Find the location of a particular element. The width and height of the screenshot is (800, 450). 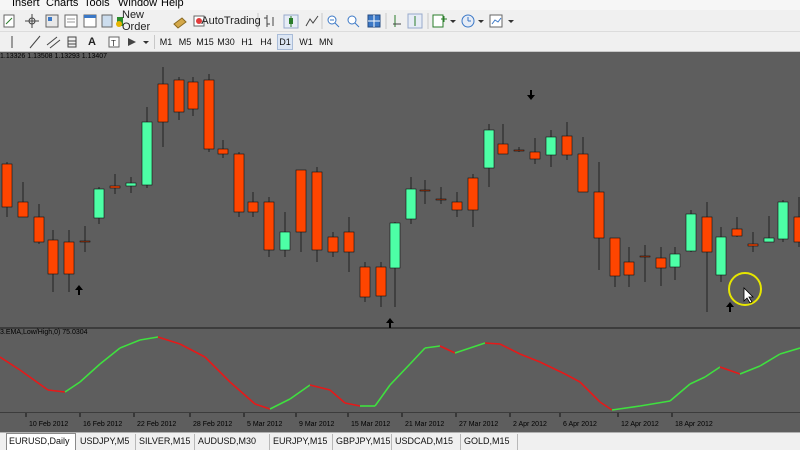

timeframe-h1-button: H1 is located at coordinates (247, 42).